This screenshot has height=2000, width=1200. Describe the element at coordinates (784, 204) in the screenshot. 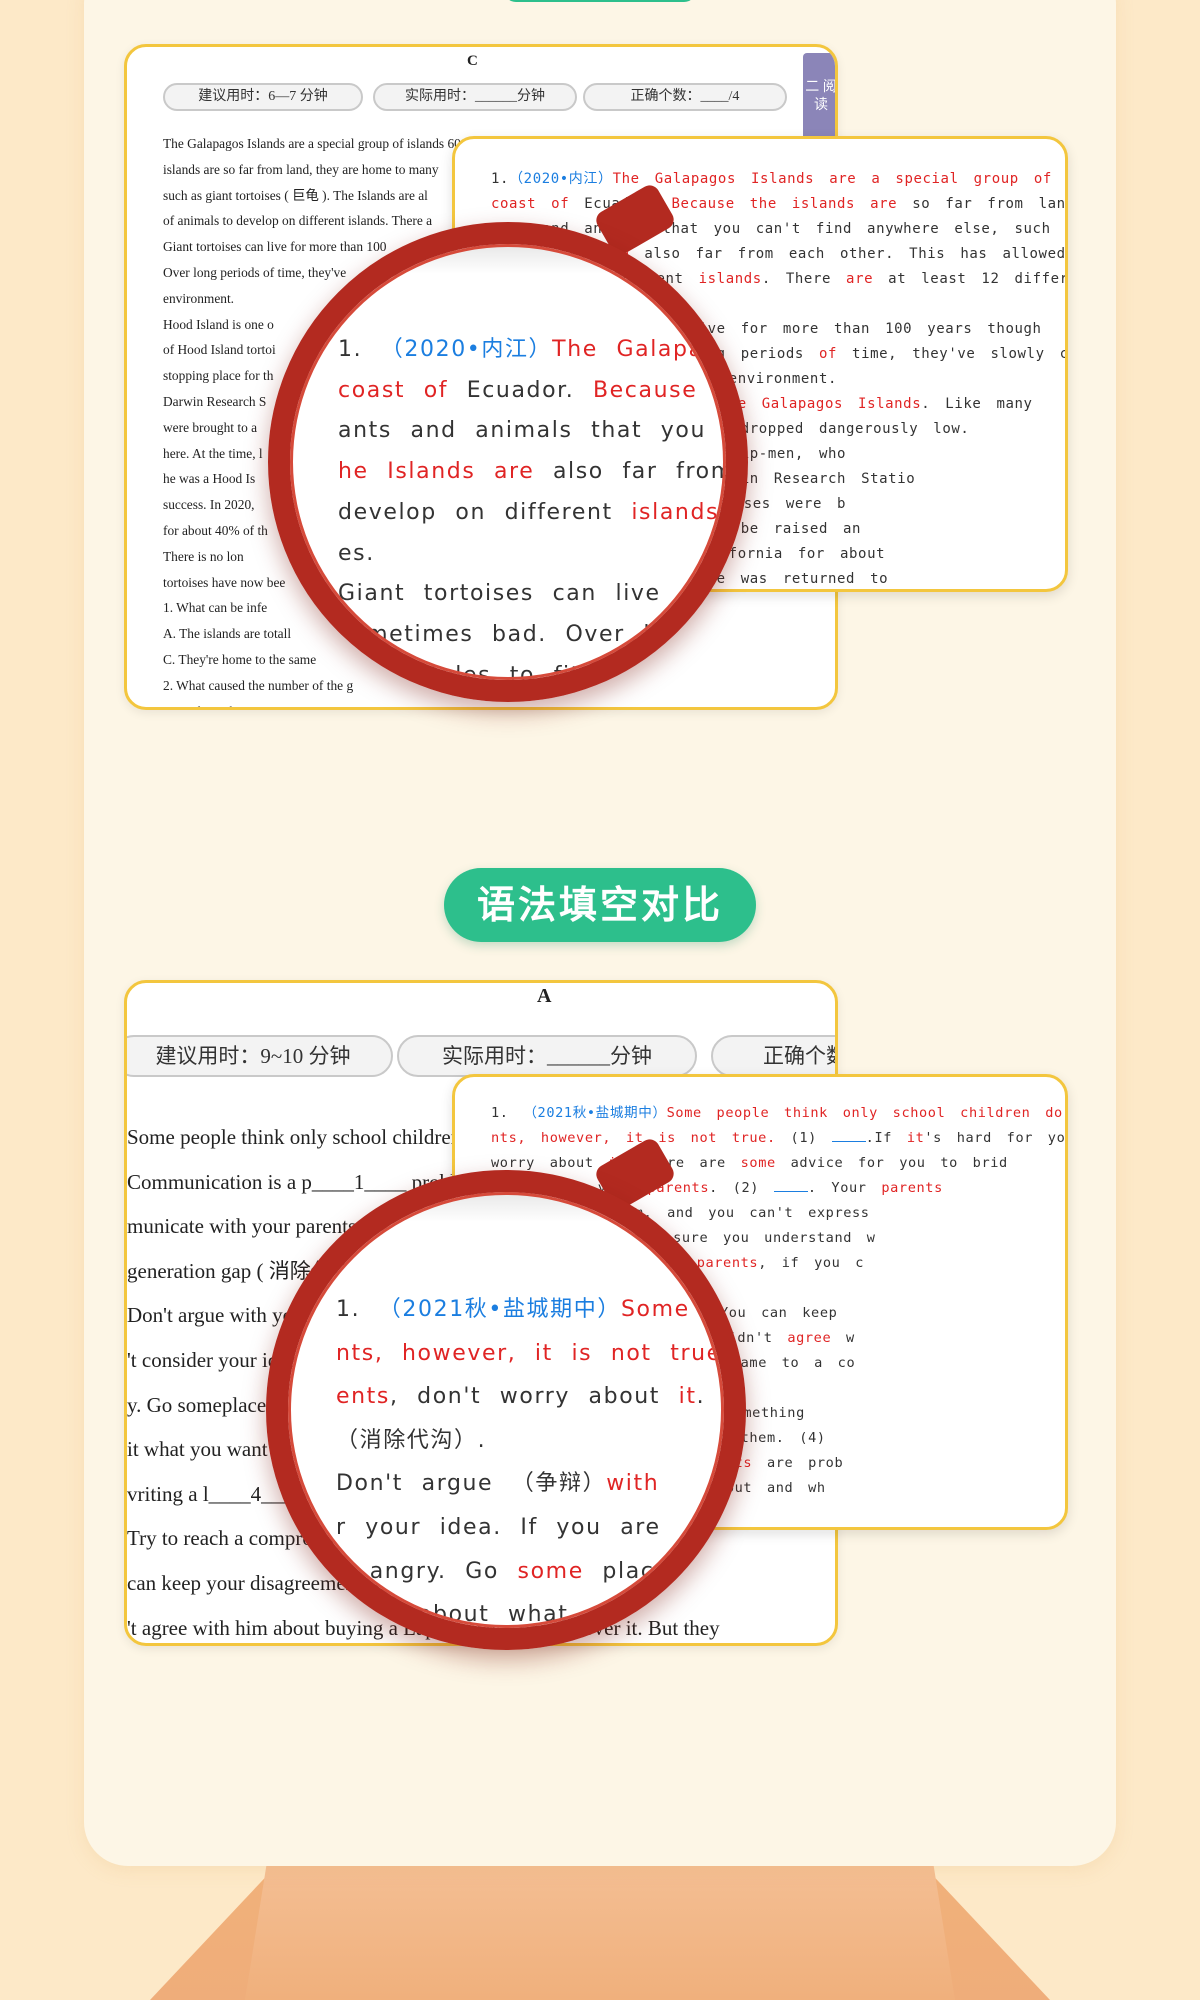

I see `highlight-text: Because the islands are` at that location.